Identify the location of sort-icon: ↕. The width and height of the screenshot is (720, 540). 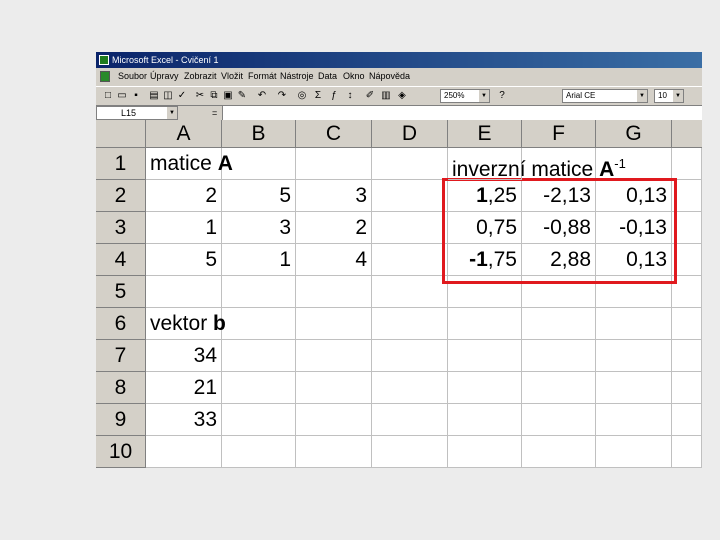
(350, 96).